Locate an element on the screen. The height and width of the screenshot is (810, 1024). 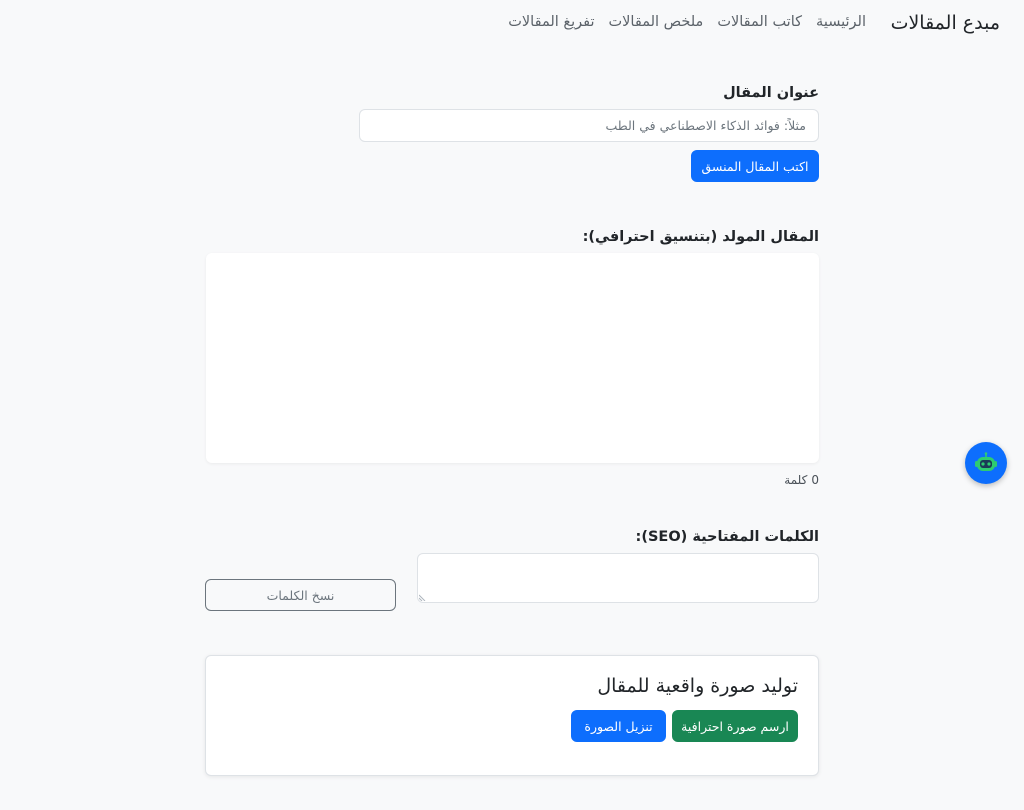
word-count-value: 0 is located at coordinates (815, 480).